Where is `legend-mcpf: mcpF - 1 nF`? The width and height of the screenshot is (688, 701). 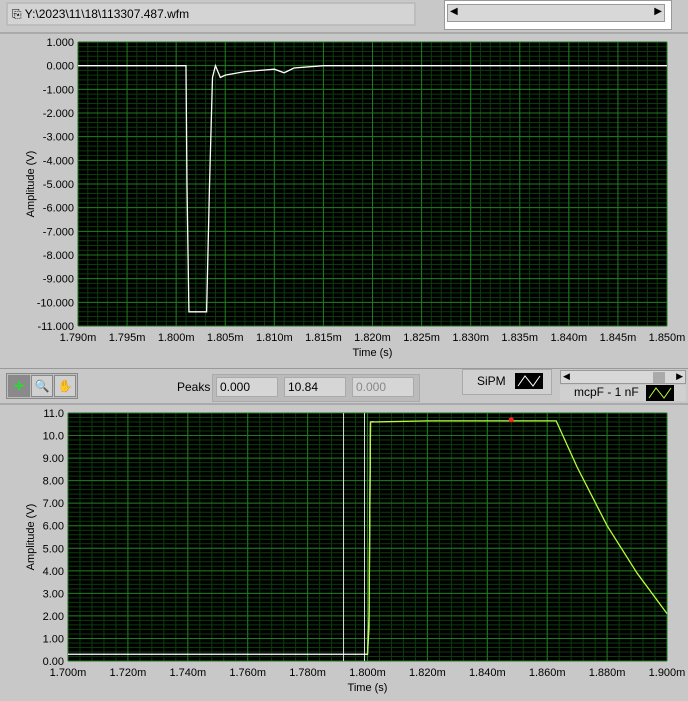 legend-mcpf: mcpF - 1 nF is located at coordinates (623, 393).